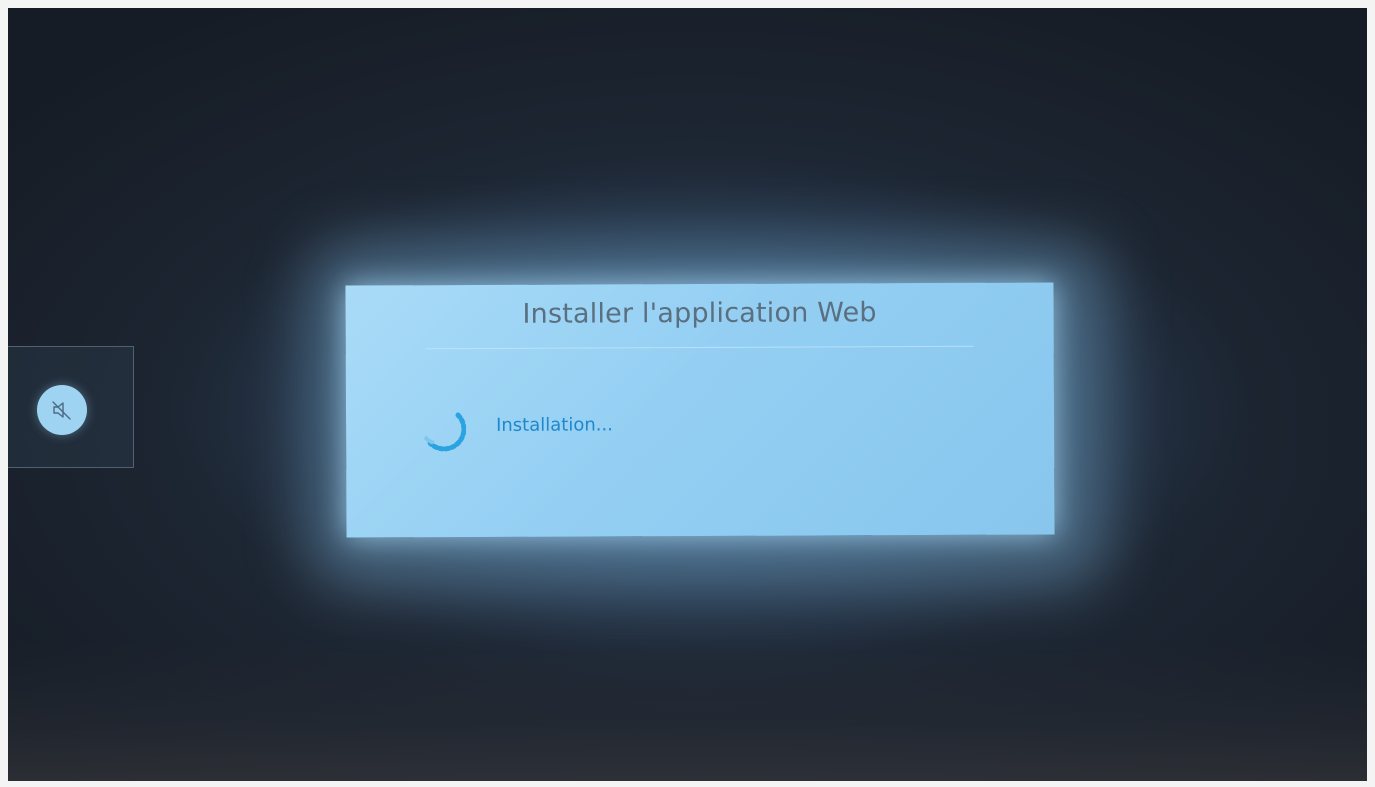 The width and height of the screenshot is (1375, 787). I want to click on dialog-divider, so click(699, 347).